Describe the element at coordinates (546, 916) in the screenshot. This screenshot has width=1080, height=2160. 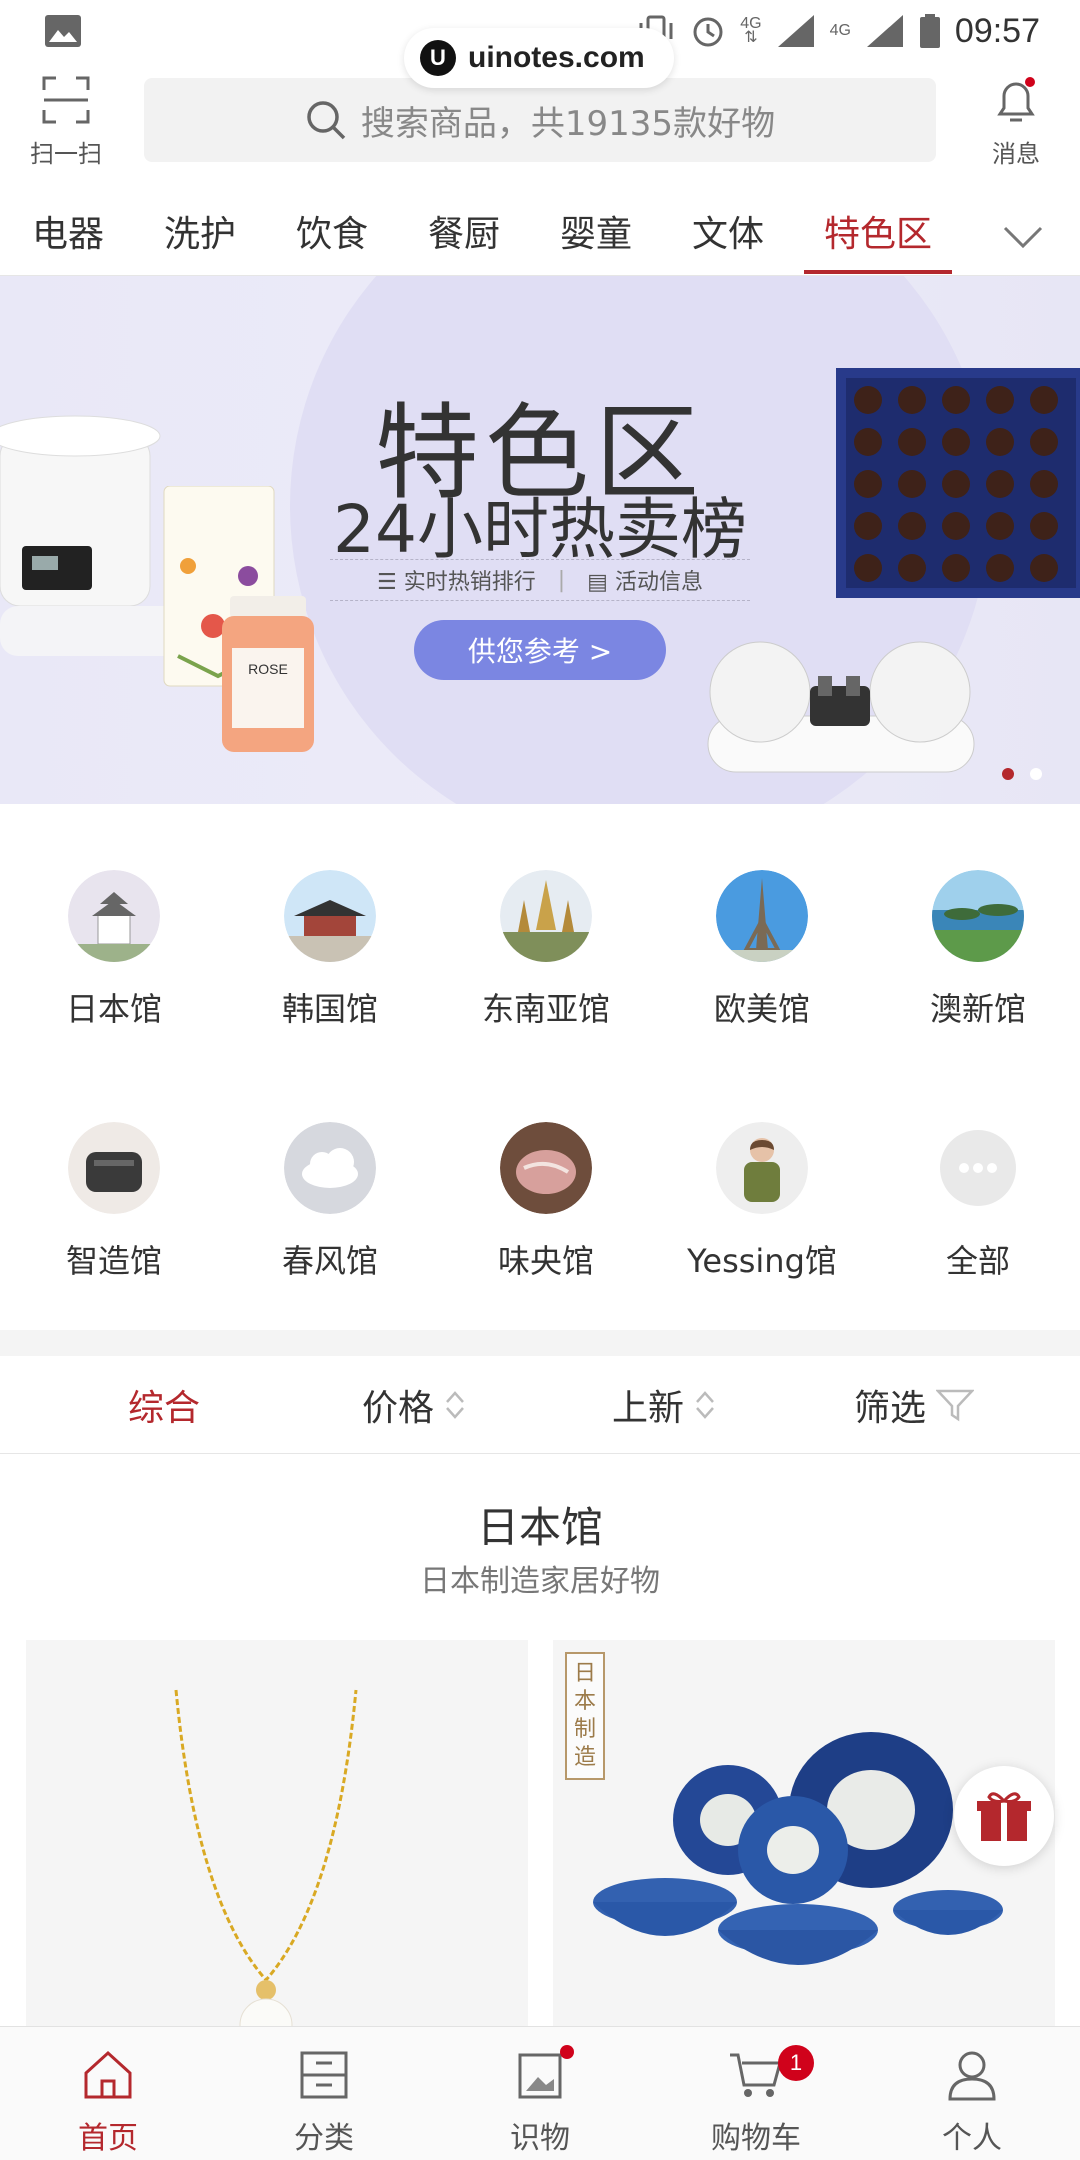
I see `thai-temple-icon` at that location.